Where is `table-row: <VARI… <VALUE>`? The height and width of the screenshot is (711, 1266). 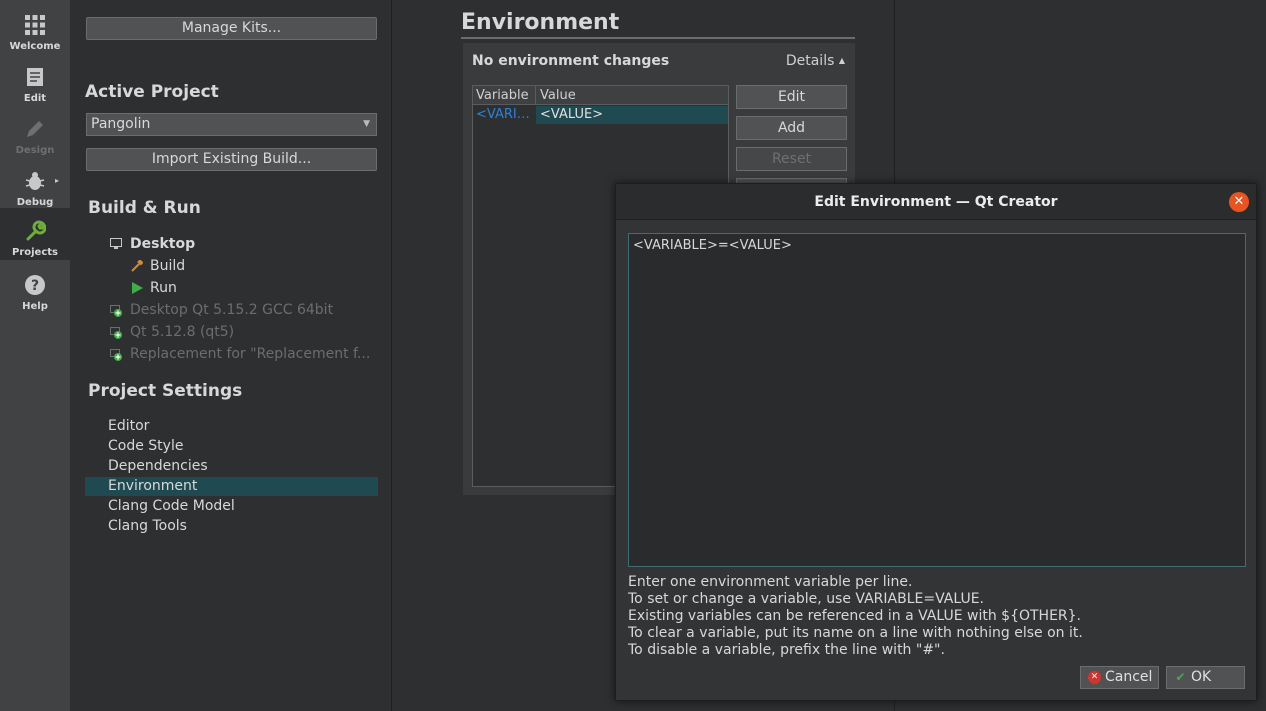 table-row: <VARI… <VALUE> is located at coordinates (600, 115).